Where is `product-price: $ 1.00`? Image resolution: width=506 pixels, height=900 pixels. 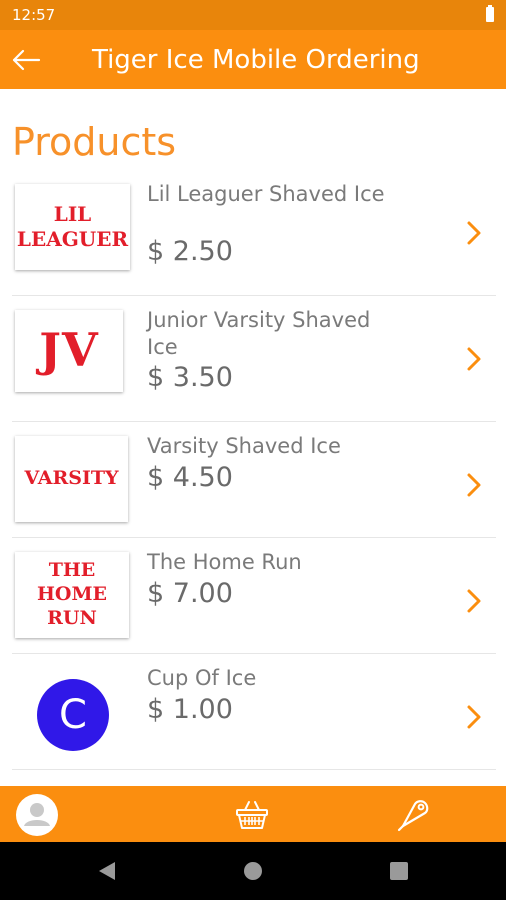
product-price: $ 1.00 is located at coordinates (190, 709).